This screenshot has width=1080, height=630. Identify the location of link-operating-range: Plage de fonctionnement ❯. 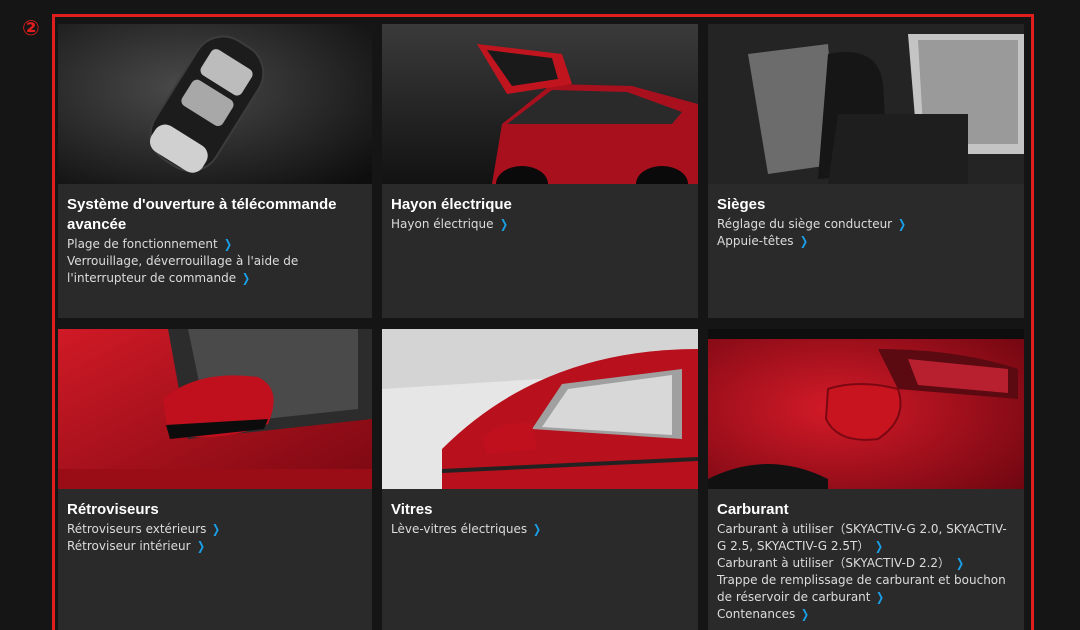
(215, 244).